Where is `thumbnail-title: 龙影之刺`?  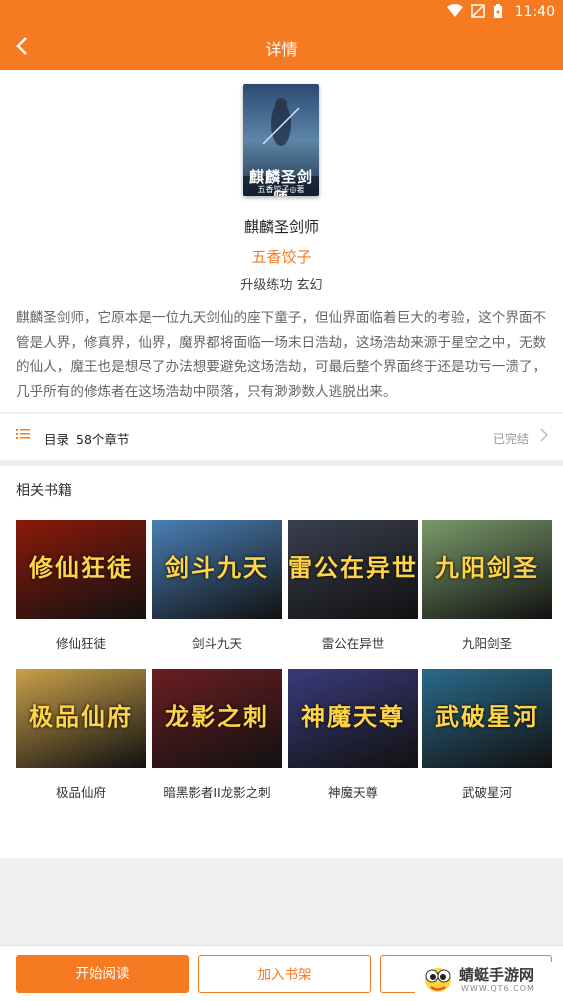 thumbnail-title: 龙影之刺 is located at coordinates (217, 717).